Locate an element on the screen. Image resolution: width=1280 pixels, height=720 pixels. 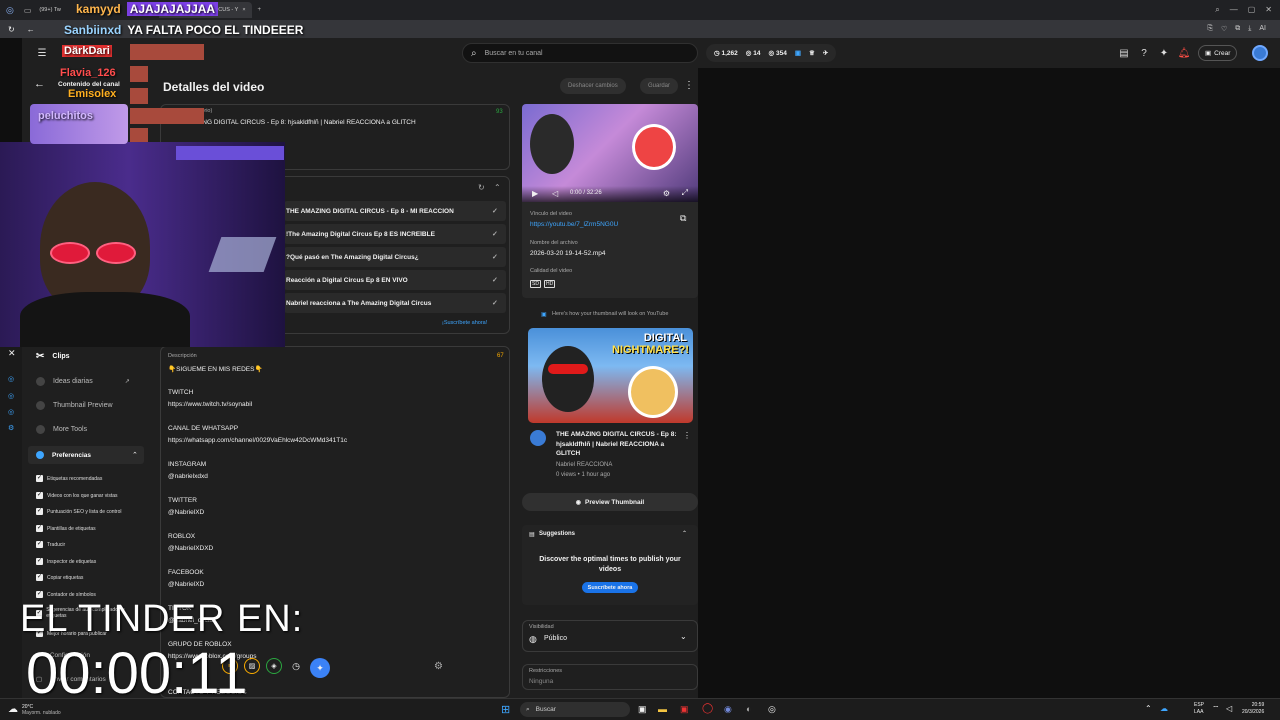
bookmark-icon: ♡ is located at coordinates (1224, 29).